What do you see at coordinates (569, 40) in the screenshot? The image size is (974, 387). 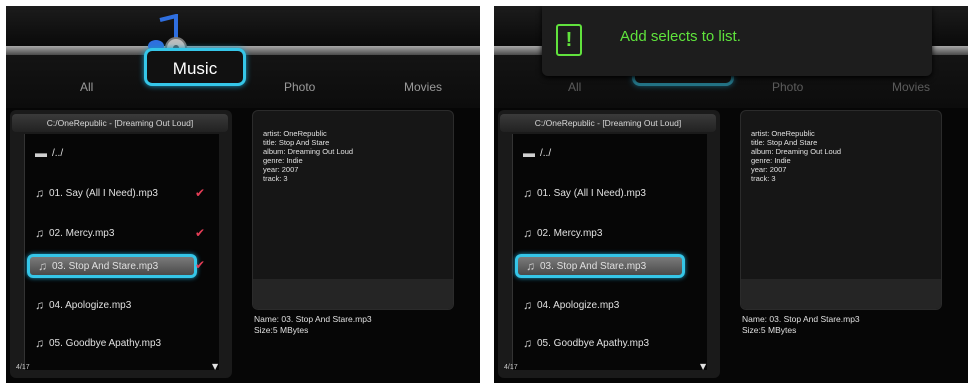 I see `exclamation-icon: !` at bounding box center [569, 40].